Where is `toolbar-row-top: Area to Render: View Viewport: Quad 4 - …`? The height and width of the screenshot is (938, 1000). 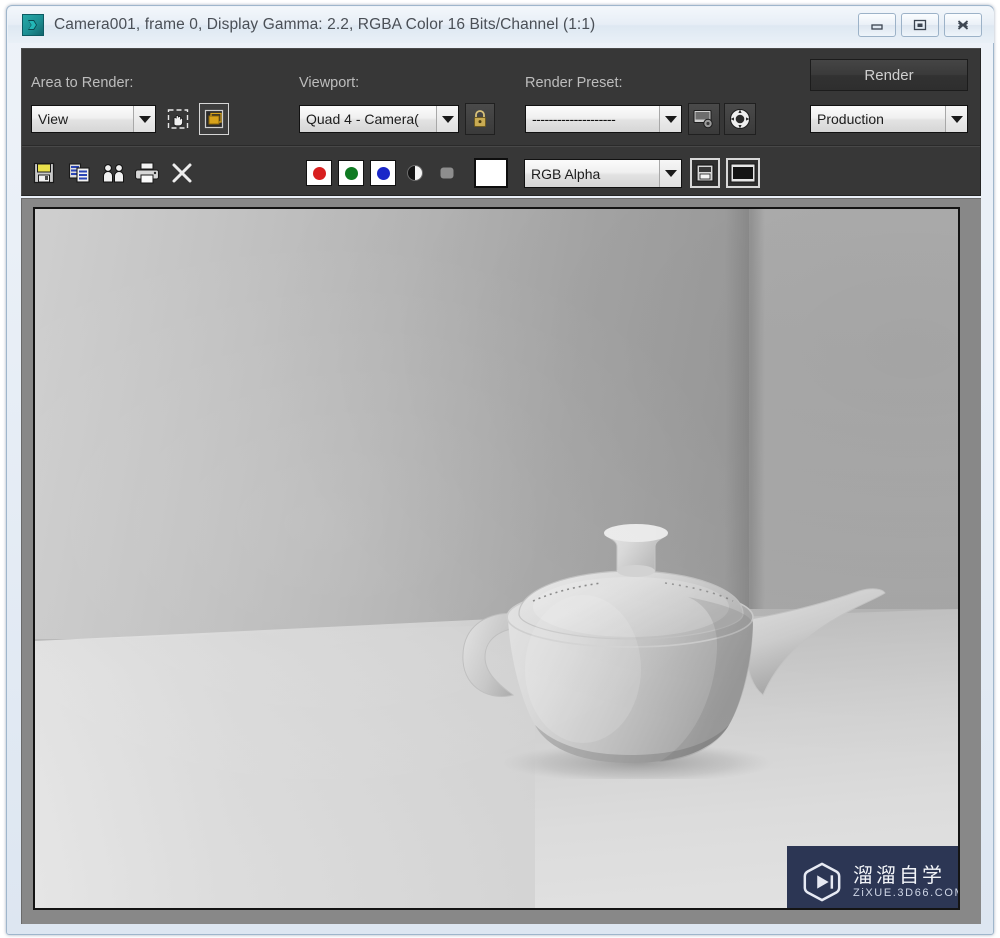 toolbar-row-top: Area to Render: View Viewport: Quad 4 - … is located at coordinates (501, 96).